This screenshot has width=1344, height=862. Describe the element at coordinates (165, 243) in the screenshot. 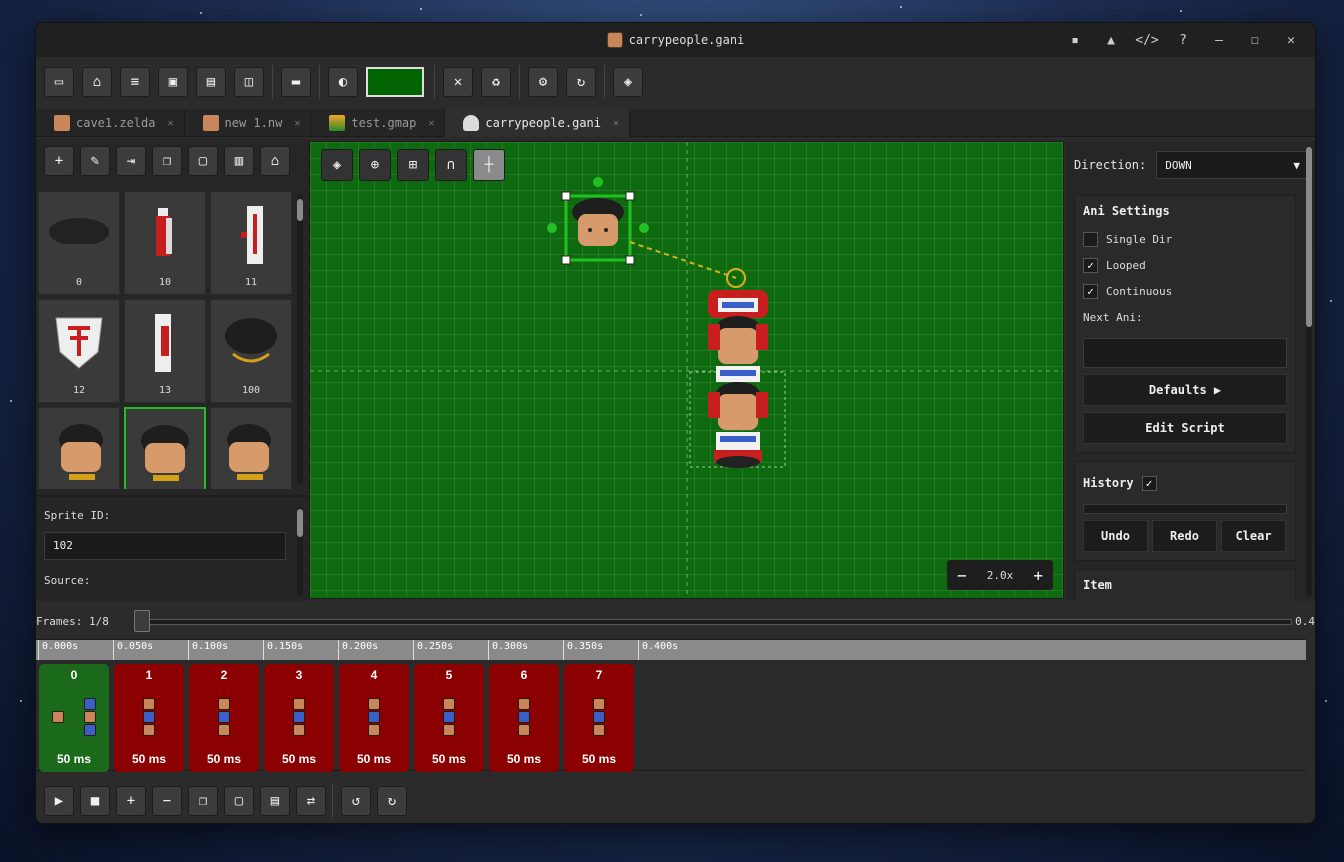

I see `sprite-cell: 10` at that location.